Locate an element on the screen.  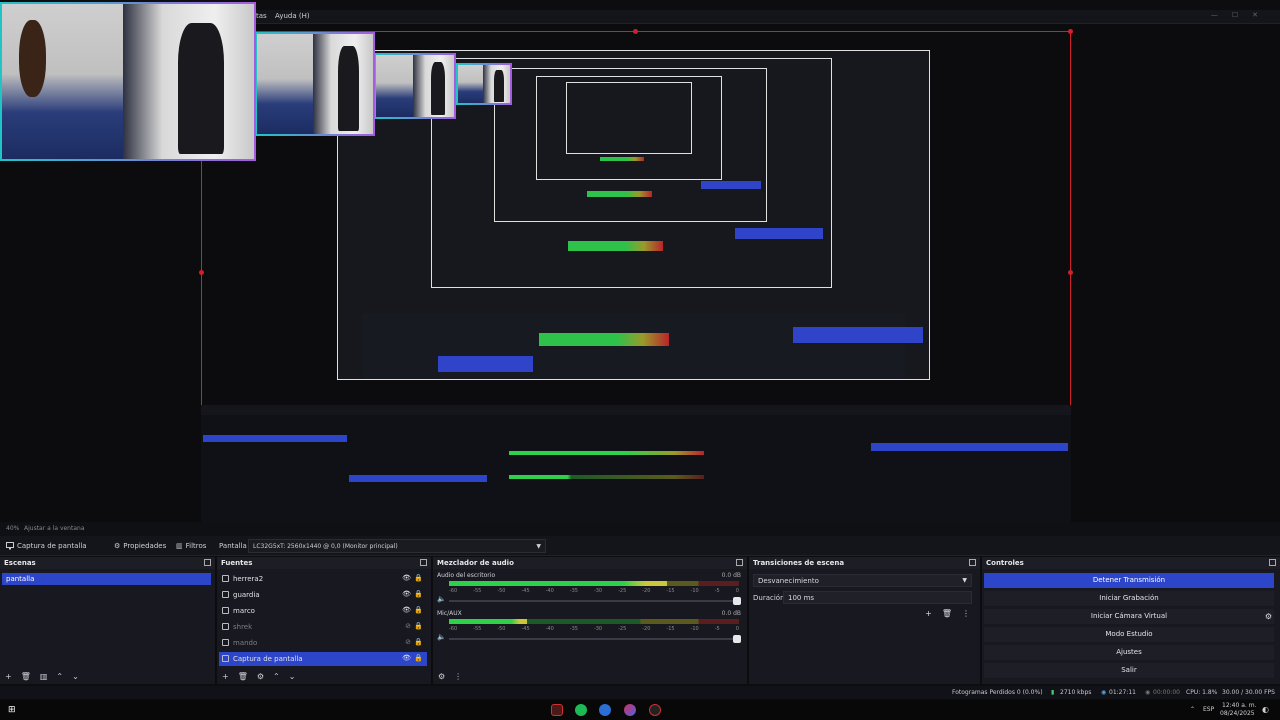
obs-icon is located at coordinates (655, 710).